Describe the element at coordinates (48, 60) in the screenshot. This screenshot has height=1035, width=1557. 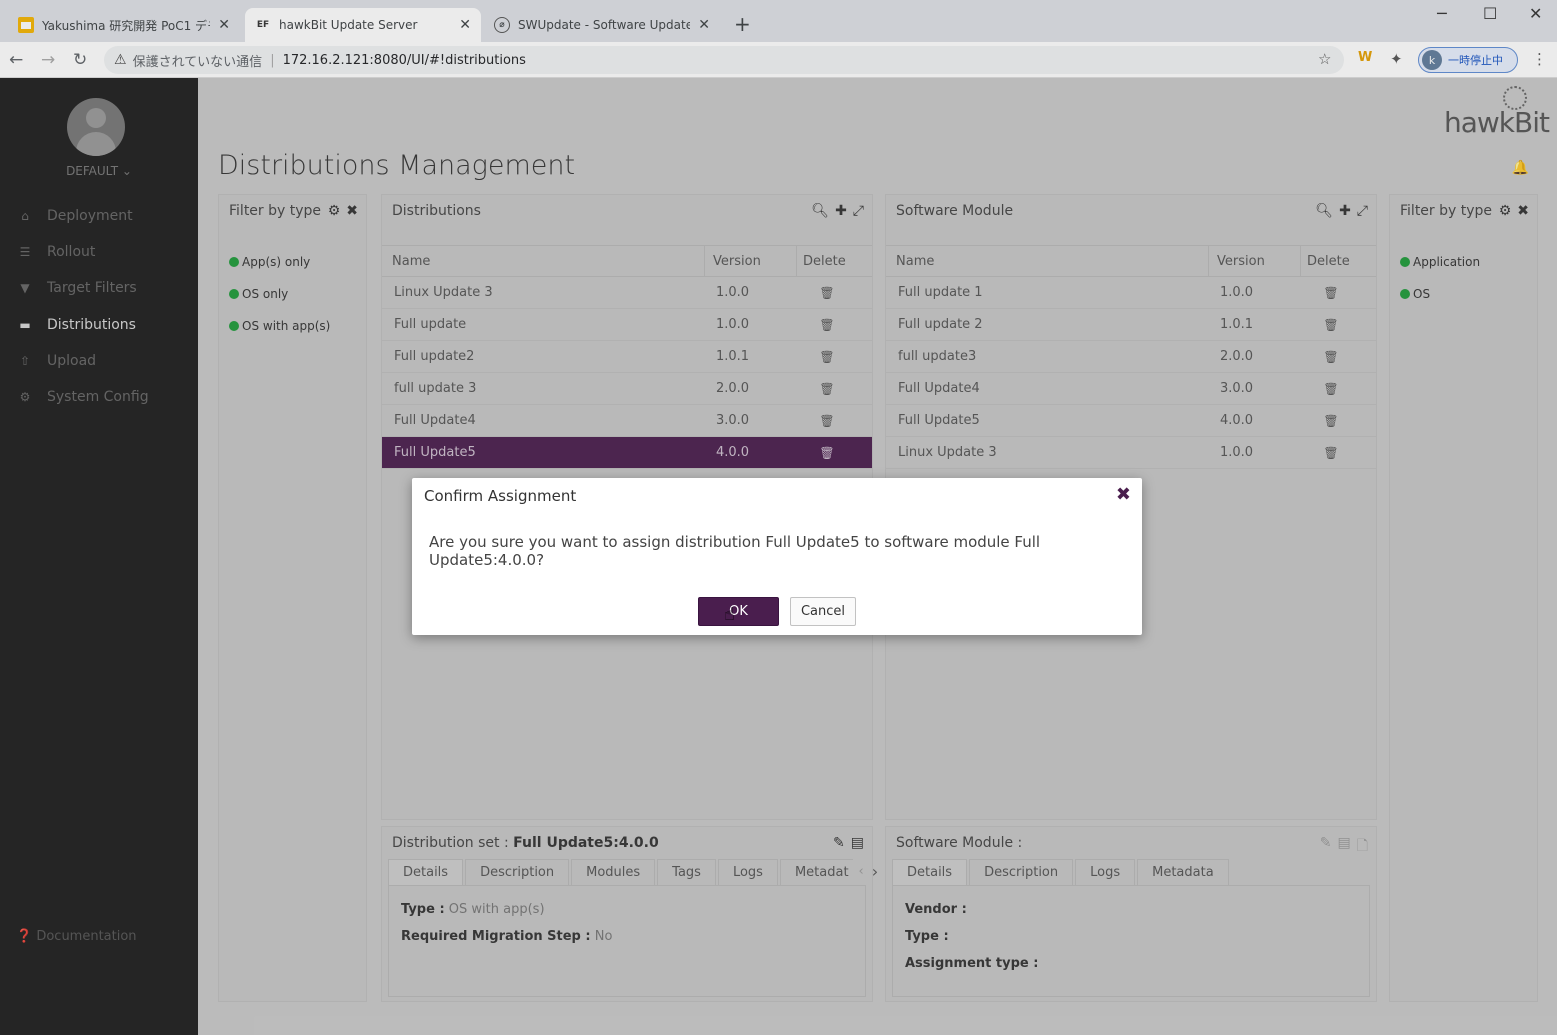
I see `forward-icon: →` at that location.